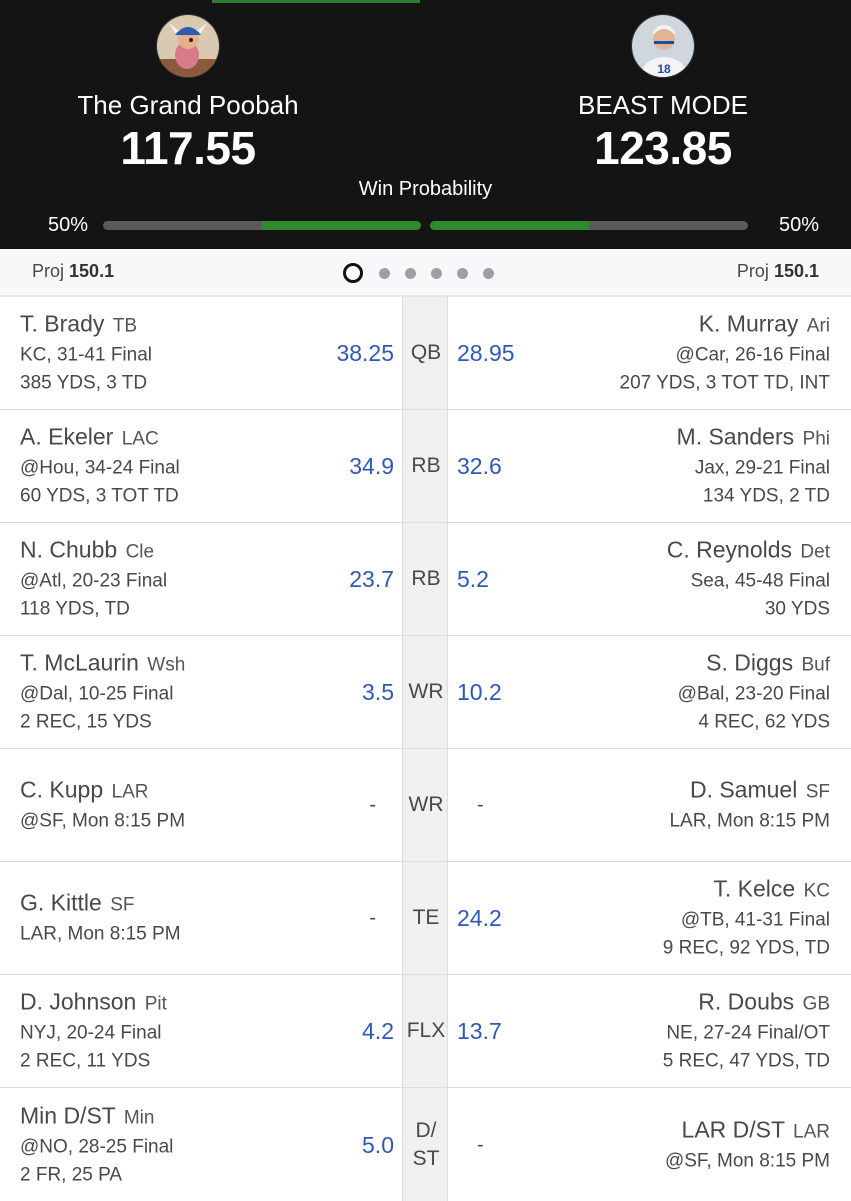 The height and width of the screenshot is (1201, 851). I want to click on right-player-name: T. Kelce, so click(754, 889).